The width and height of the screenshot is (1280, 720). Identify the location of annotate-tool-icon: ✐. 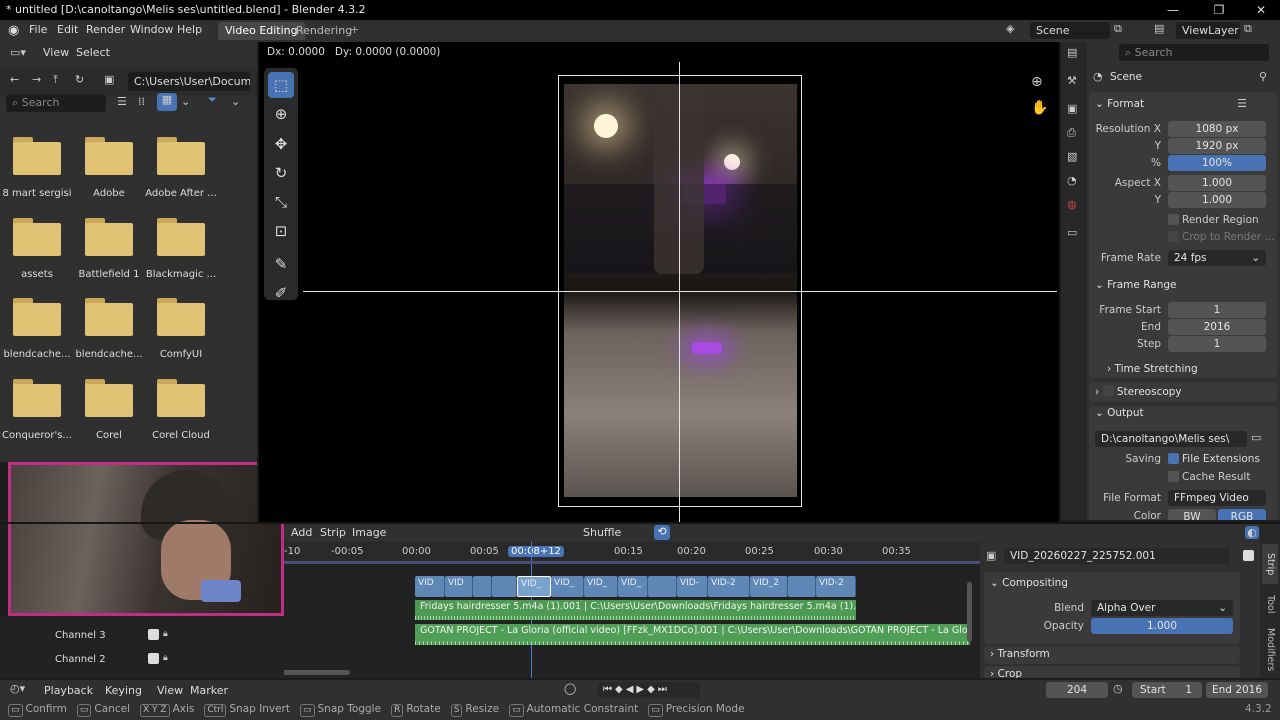
(281, 293).